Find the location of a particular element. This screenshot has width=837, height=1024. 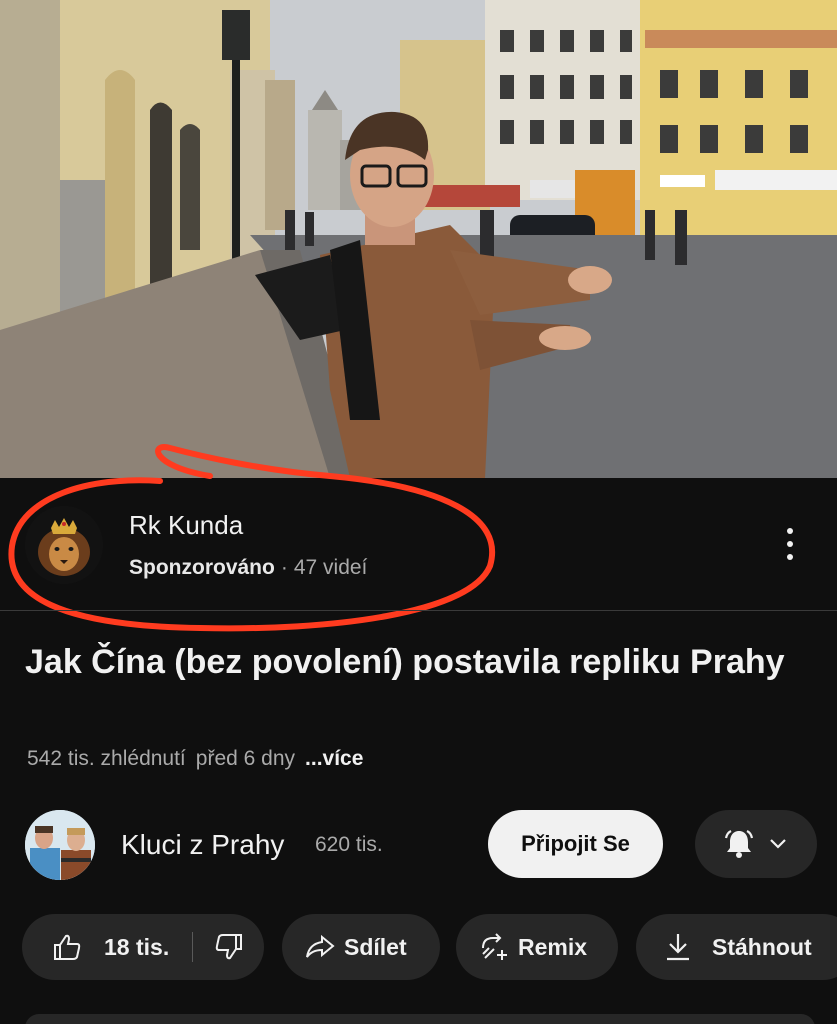

remix-icon is located at coordinates (494, 946).